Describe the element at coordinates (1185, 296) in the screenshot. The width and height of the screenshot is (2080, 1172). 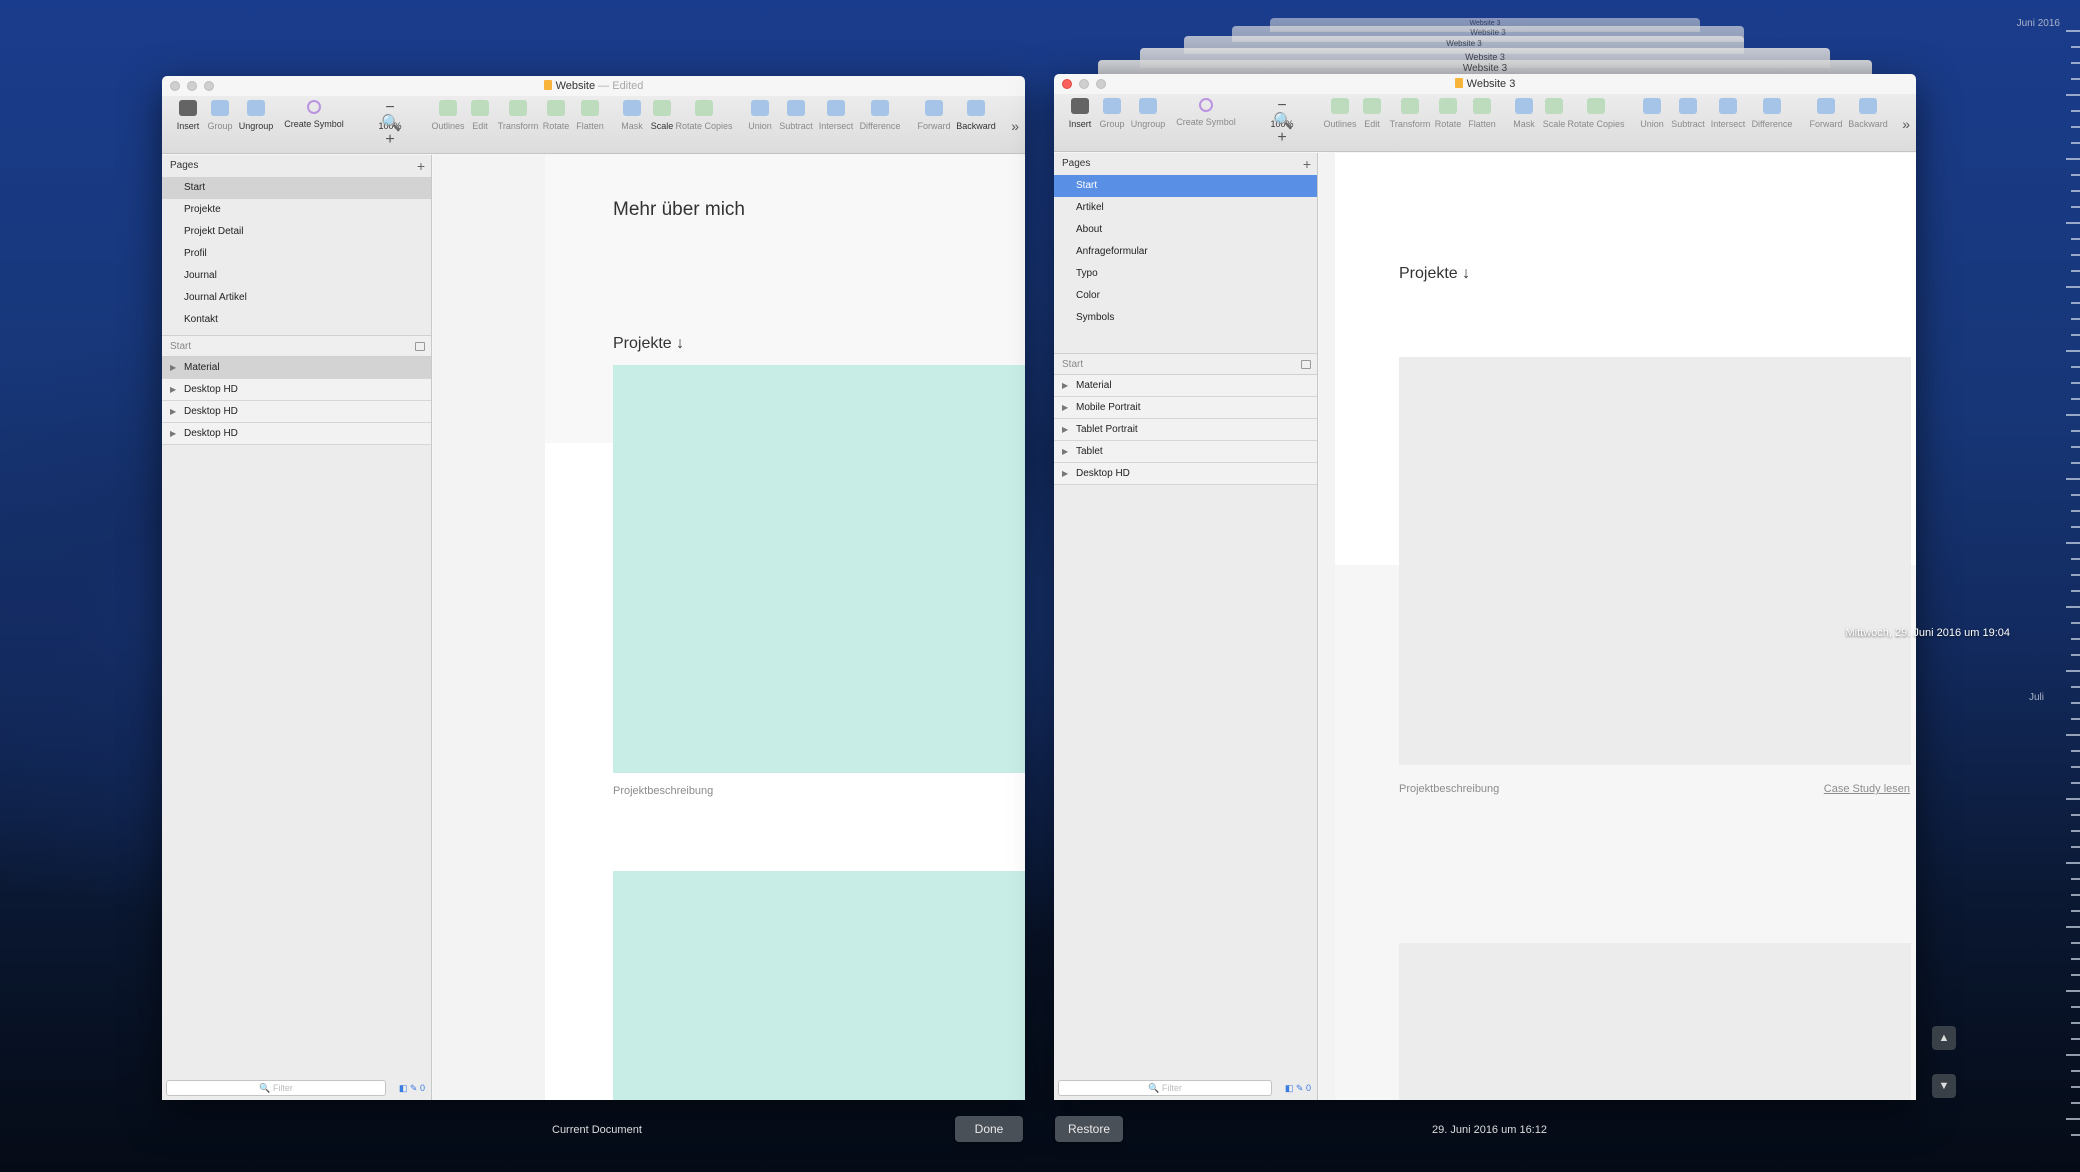
I see `page-item: Color` at that location.